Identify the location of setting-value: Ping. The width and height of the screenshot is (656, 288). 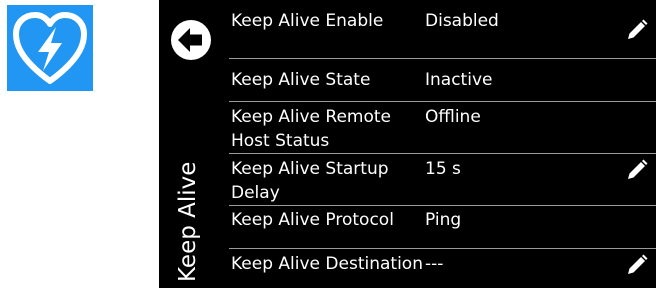
(443, 220).